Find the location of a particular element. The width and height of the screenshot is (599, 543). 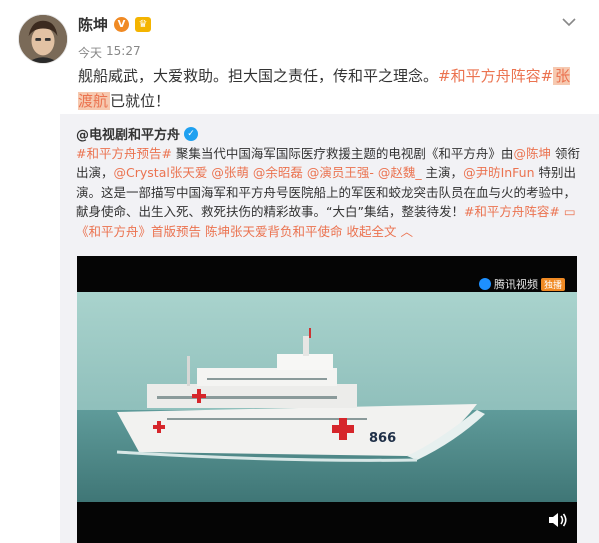

hashtag-cast-repost: #和平方舟阵容# is located at coordinates (512, 211).